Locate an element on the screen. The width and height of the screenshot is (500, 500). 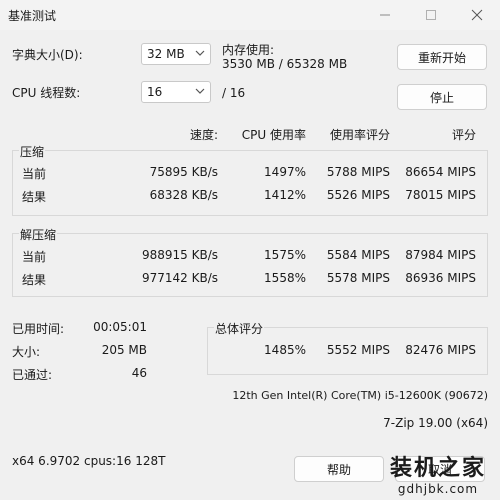
window-title: 基准测试 is located at coordinates (32, 16).